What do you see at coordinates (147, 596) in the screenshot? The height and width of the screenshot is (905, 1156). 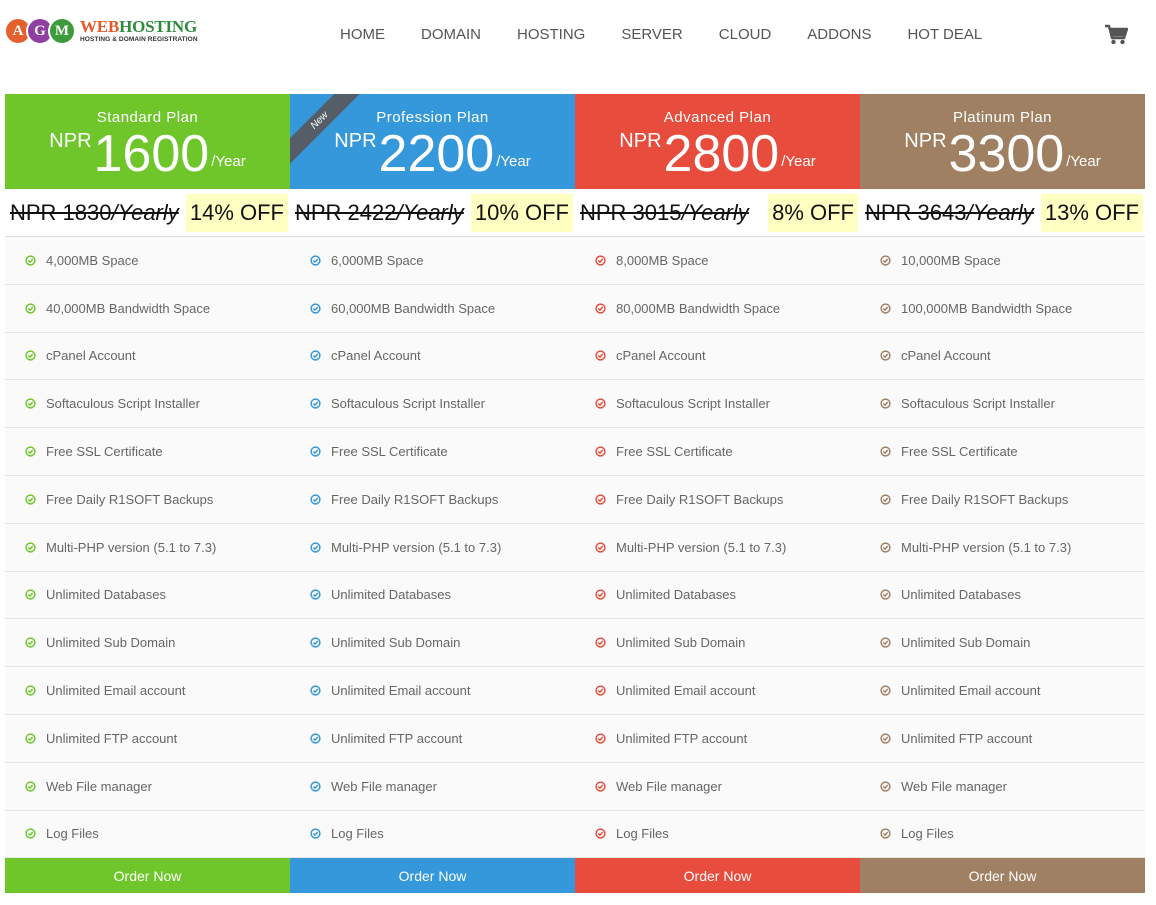 I see `feature-item: Unlimited Databases` at bounding box center [147, 596].